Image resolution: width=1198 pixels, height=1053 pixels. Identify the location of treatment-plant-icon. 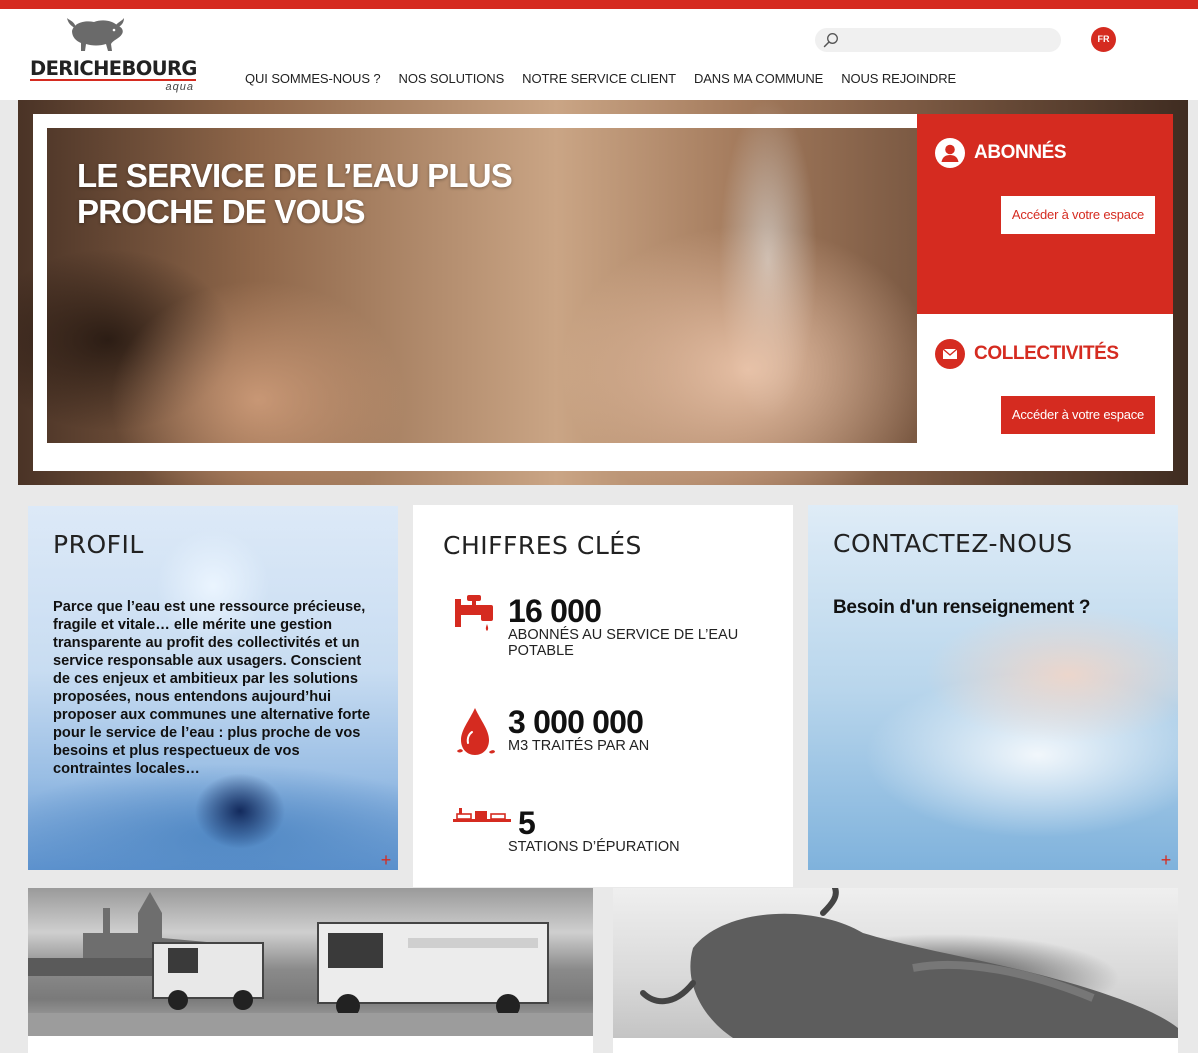
(482, 815).